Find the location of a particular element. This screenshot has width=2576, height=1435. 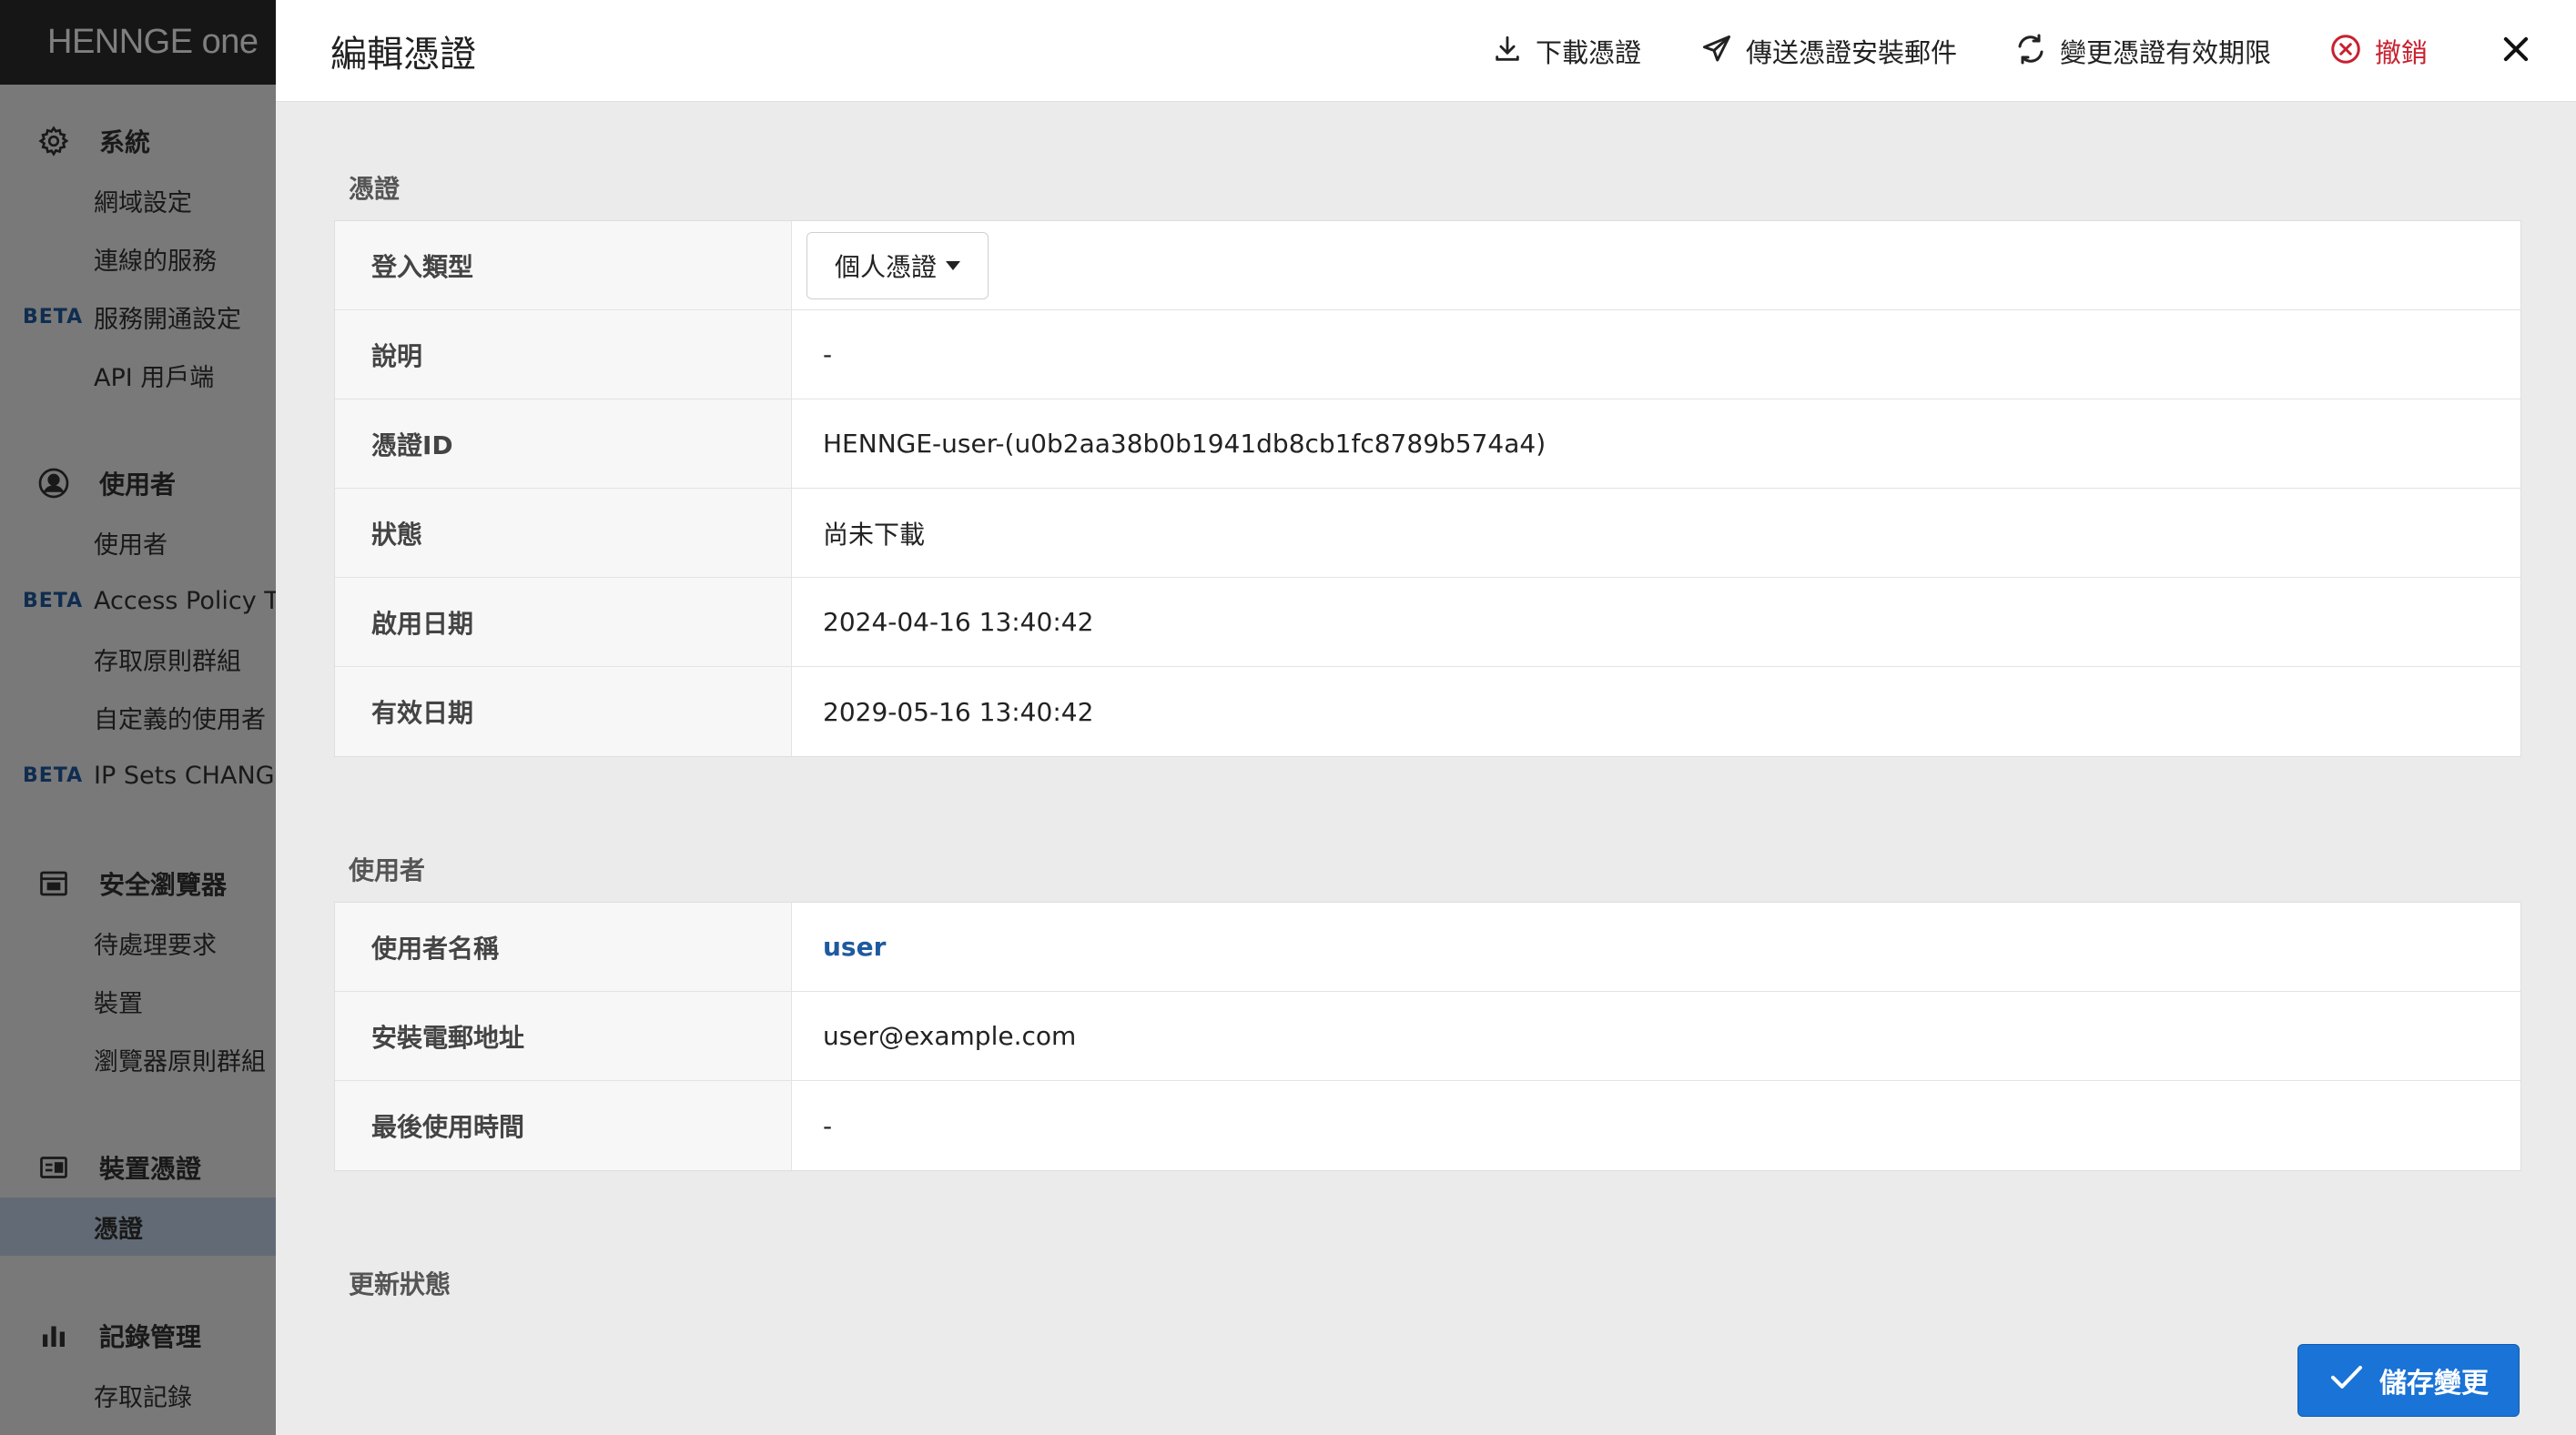

nav-head-log-management: 記錄管理 is located at coordinates (138, 1336).